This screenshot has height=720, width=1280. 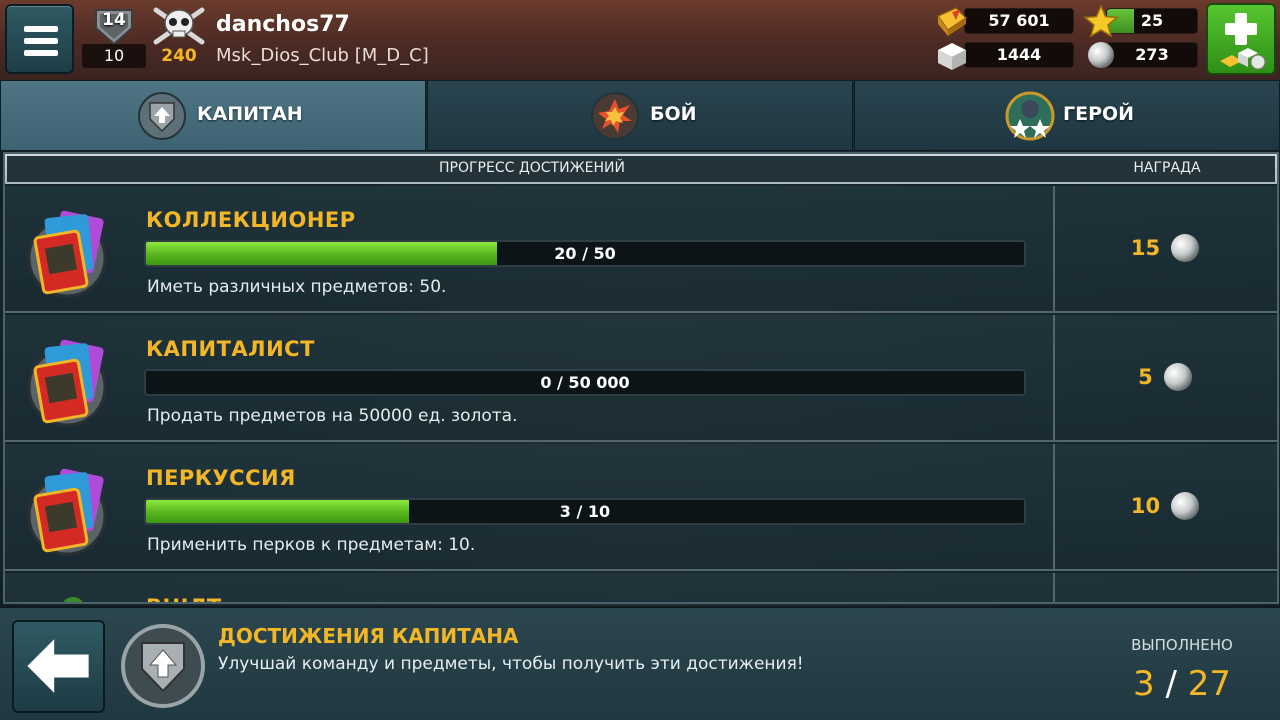 What do you see at coordinates (1101, 21) in the screenshot?
I see `star-icon` at bounding box center [1101, 21].